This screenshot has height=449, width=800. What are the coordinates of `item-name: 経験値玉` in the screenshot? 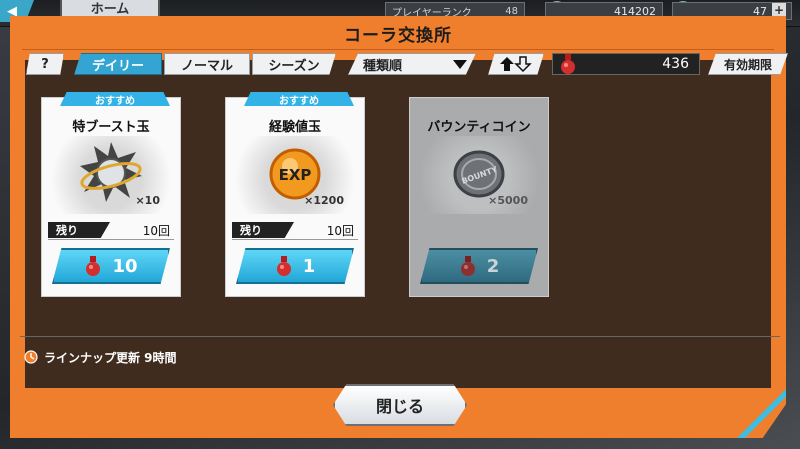 It's located at (294, 127).